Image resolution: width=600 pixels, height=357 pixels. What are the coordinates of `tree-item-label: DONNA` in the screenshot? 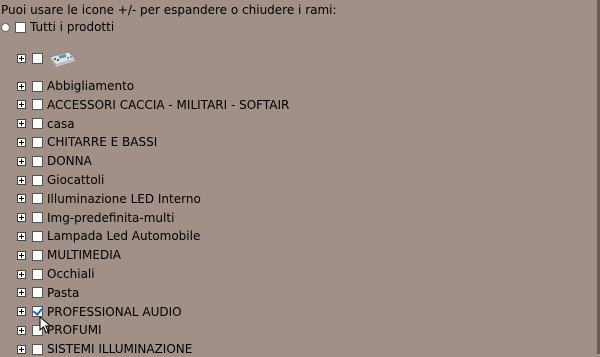 It's located at (69, 161).